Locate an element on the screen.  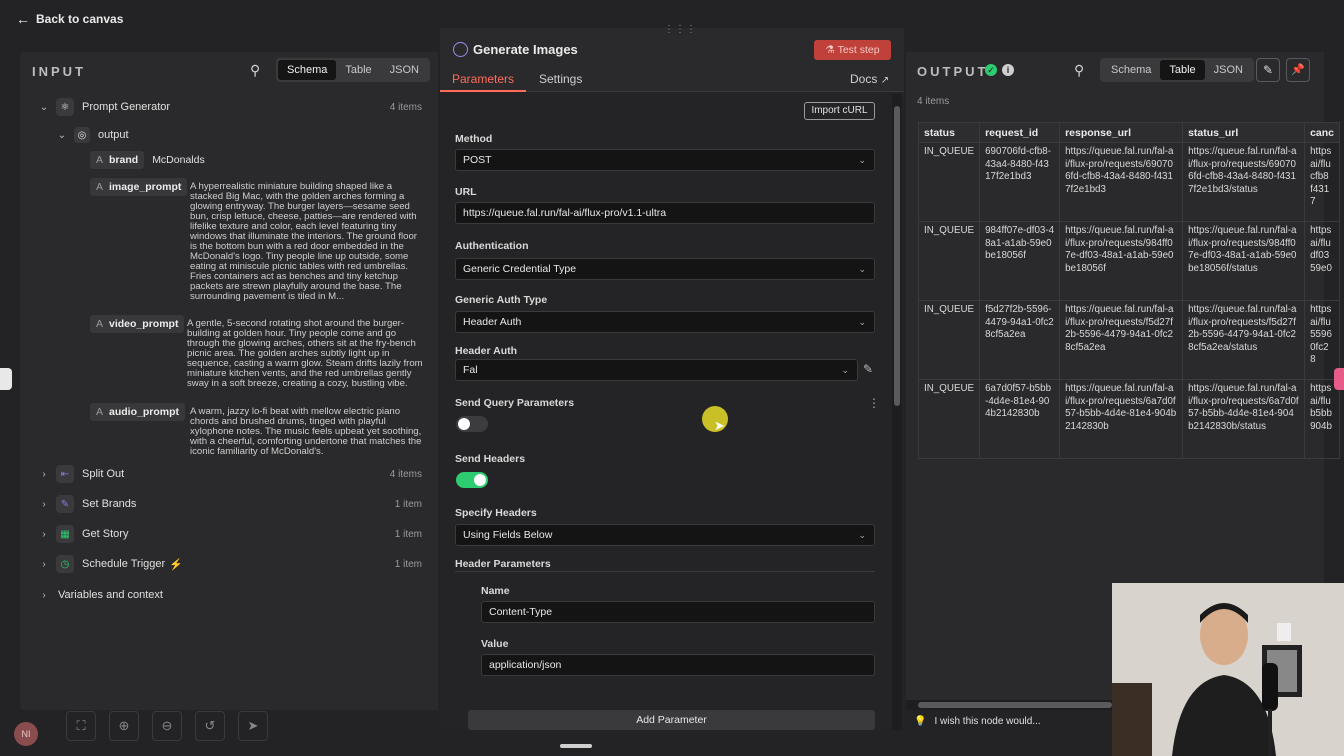
sidebar-toggle-icon is located at coordinates (6, 379).